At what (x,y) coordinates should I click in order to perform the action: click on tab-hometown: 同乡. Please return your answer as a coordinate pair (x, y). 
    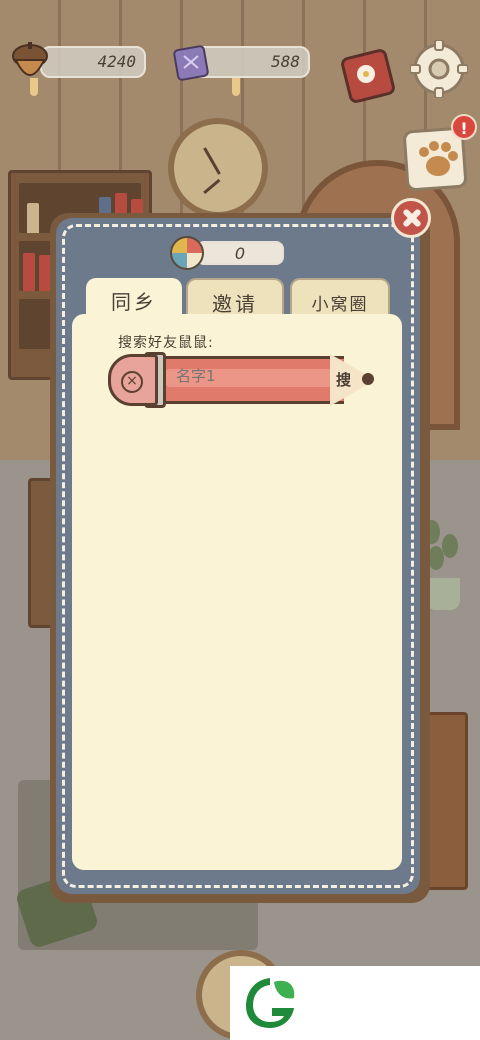
    Looking at the image, I should click on (134, 300).